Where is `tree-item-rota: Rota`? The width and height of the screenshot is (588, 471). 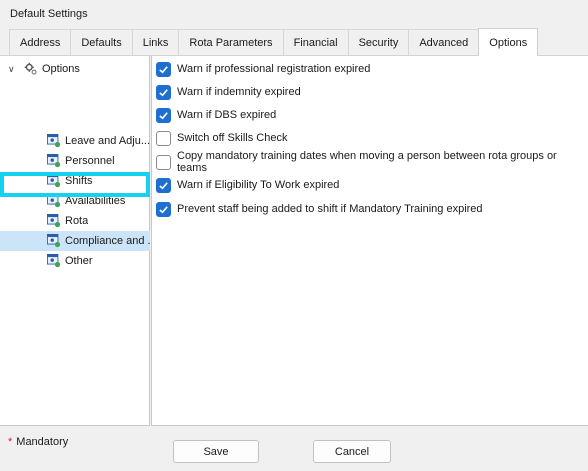 tree-item-rota: Rota is located at coordinates (75, 221).